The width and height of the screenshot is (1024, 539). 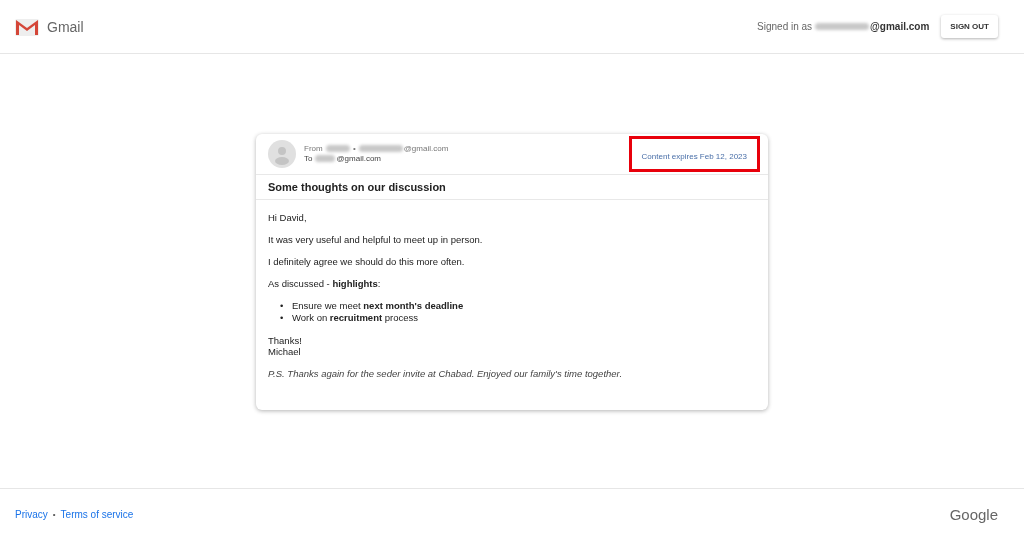 What do you see at coordinates (973, 514) in the screenshot?
I see `brand-wordmark: Google` at bounding box center [973, 514].